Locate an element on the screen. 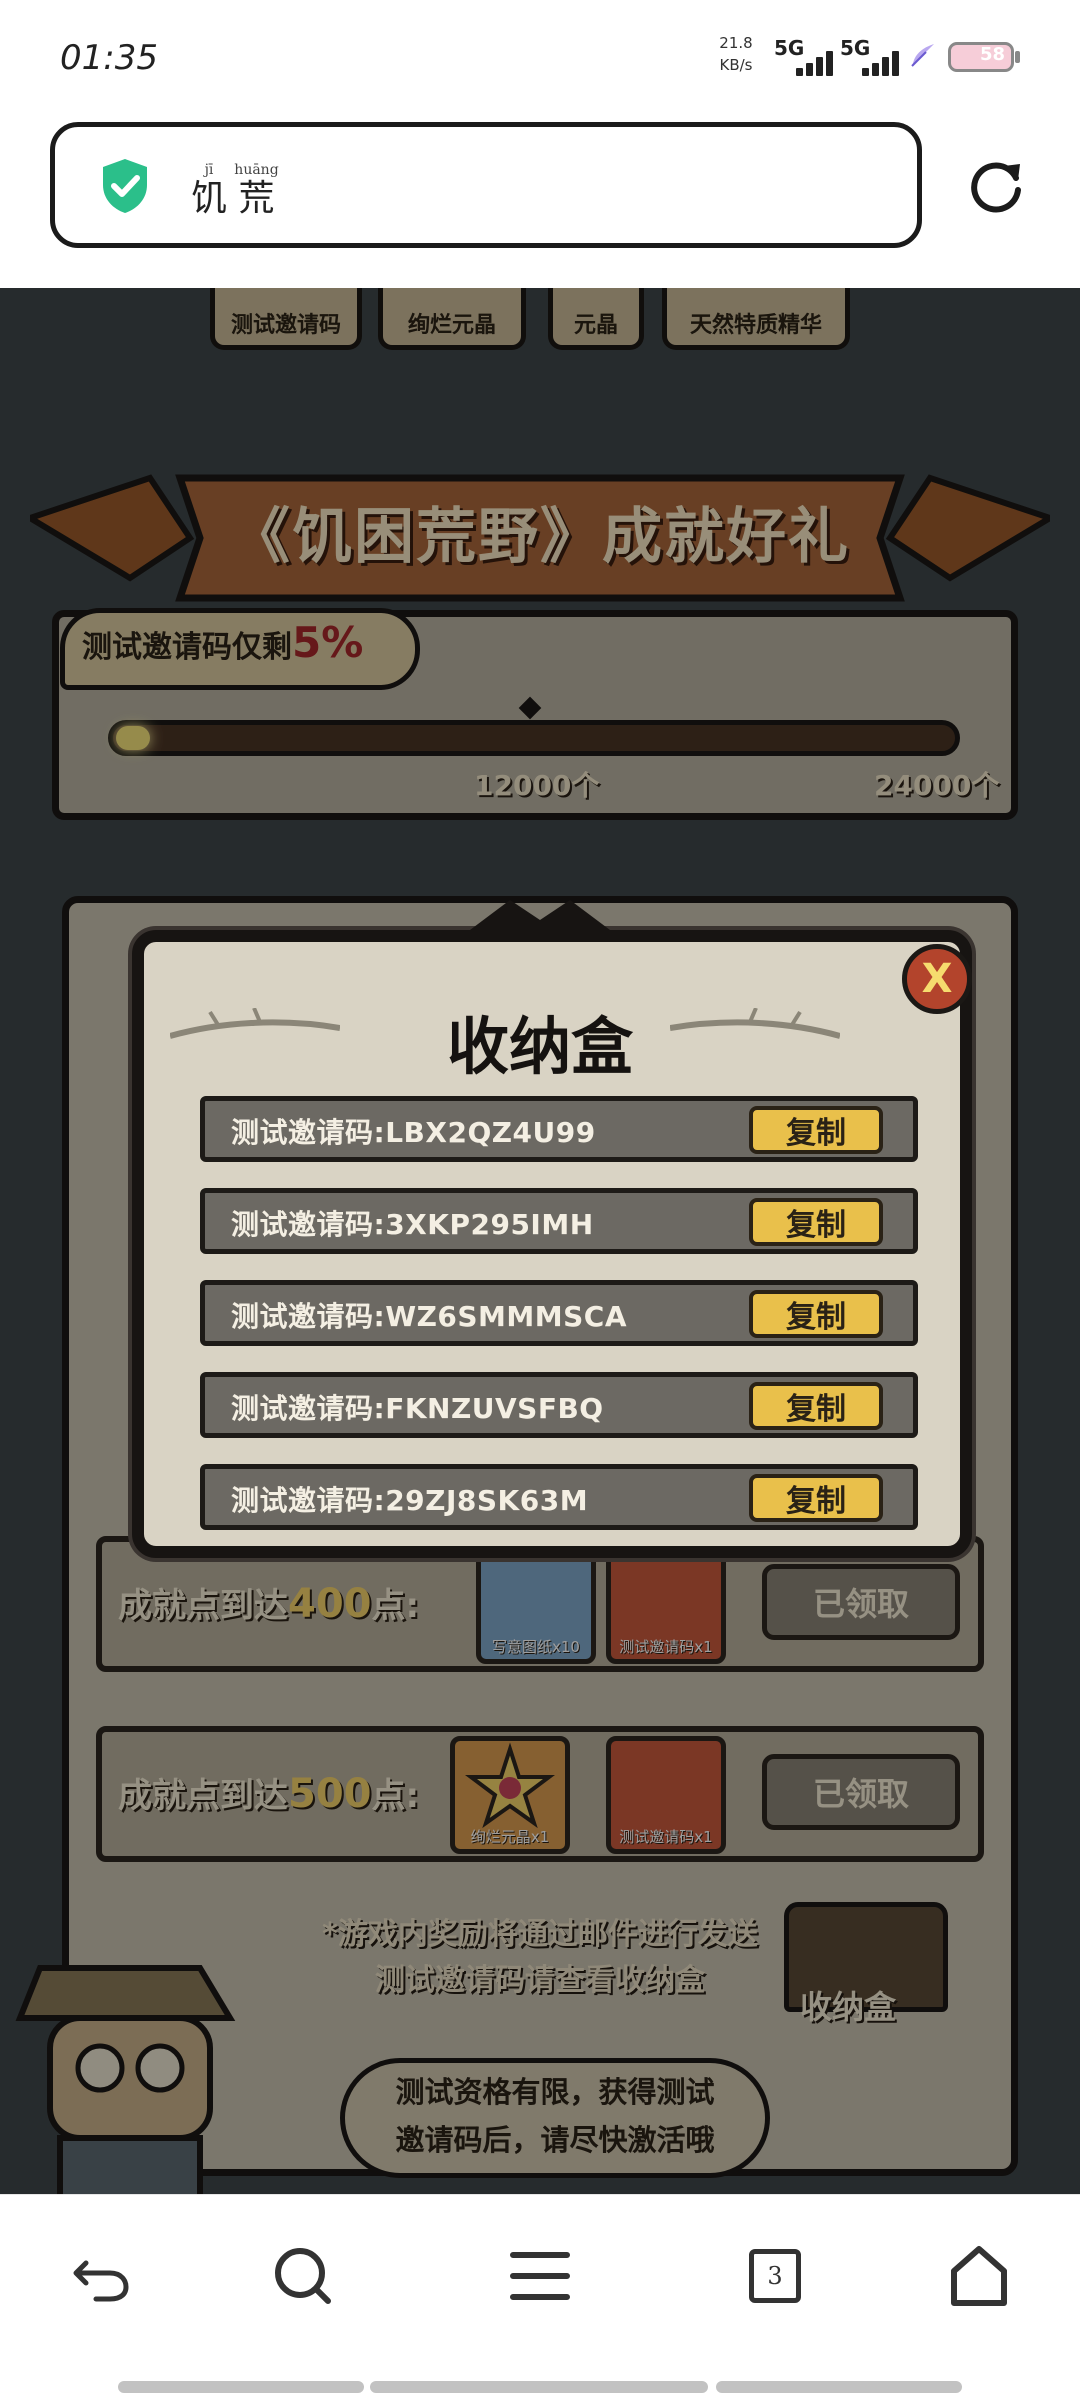 Image resolution: width=1080 pixels, height=2400 pixels. tick-label-mid: 12000个 is located at coordinates (537, 785).